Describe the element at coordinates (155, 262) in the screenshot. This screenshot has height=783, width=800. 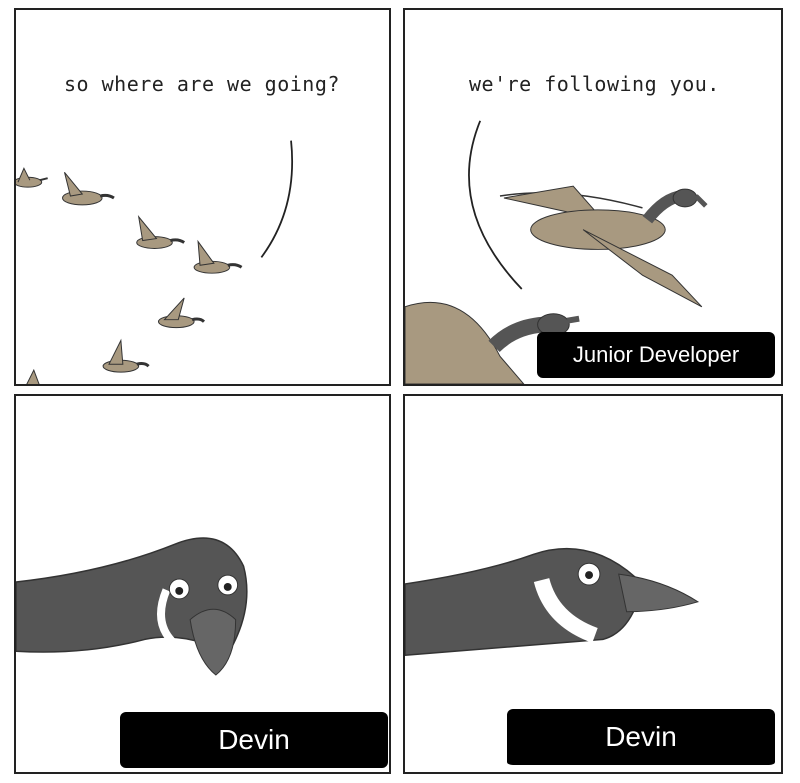
I see `flock-illustration` at that location.